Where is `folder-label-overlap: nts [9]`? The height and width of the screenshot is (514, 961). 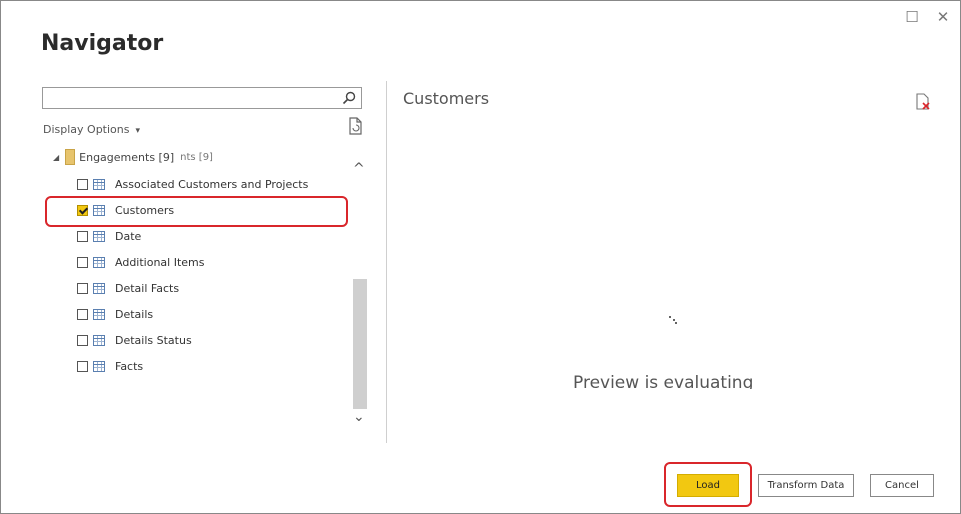
folder-label-overlap: nts [9] is located at coordinates (196, 157).